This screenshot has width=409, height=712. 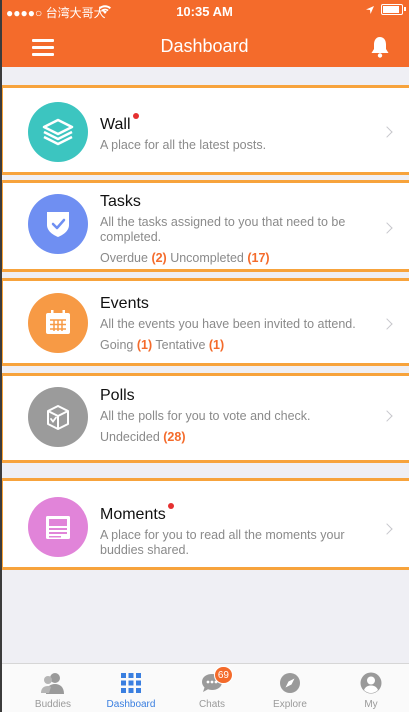 What do you see at coordinates (290, 683) in the screenshot?
I see `compass-icon` at bounding box center [290, 683].